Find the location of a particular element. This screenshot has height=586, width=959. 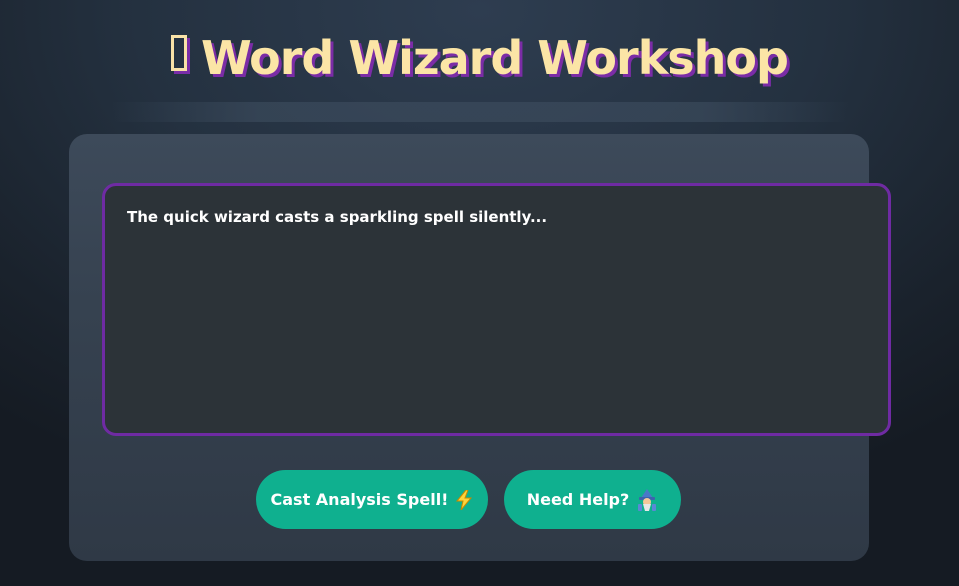

need-help-label: Need Help? is located at coordinates (578, 499).